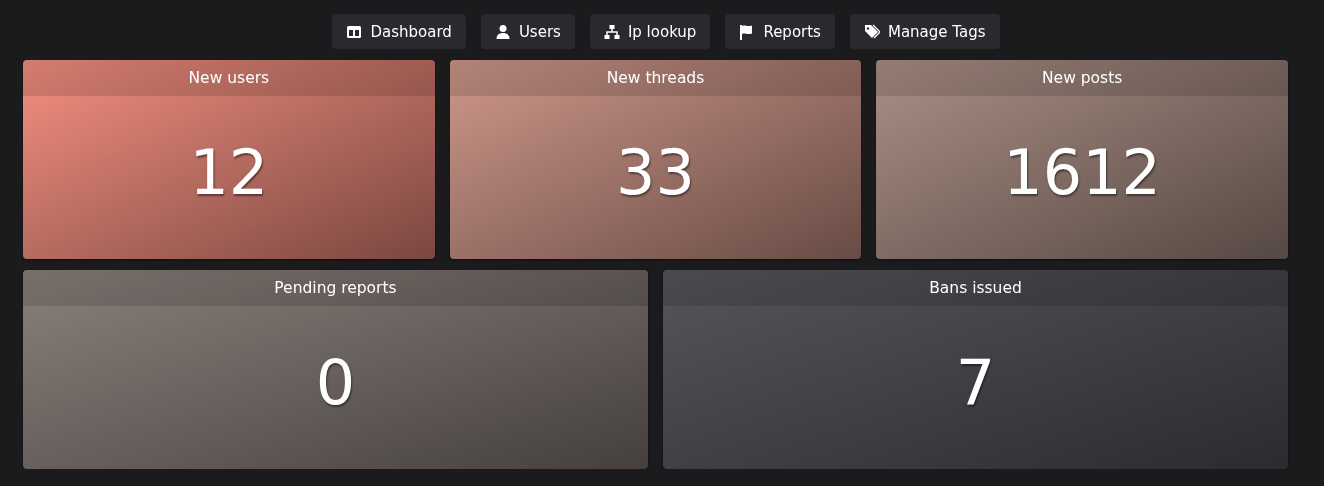 This screenshot has width=1324, height=486. I want to click on card-title: New posts, so click(1082, 78).